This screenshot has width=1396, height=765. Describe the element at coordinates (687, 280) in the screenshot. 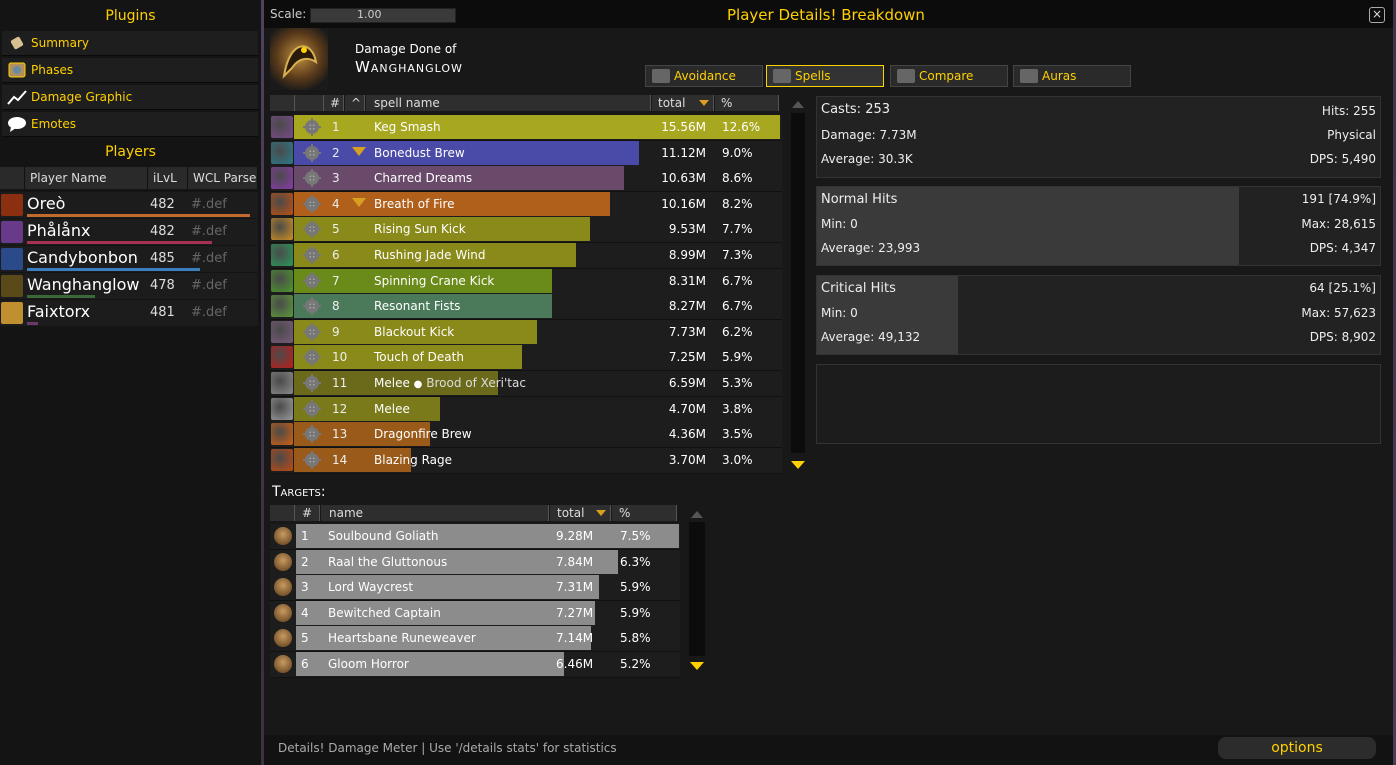

I see `spell-total: 8.31M` at that location.